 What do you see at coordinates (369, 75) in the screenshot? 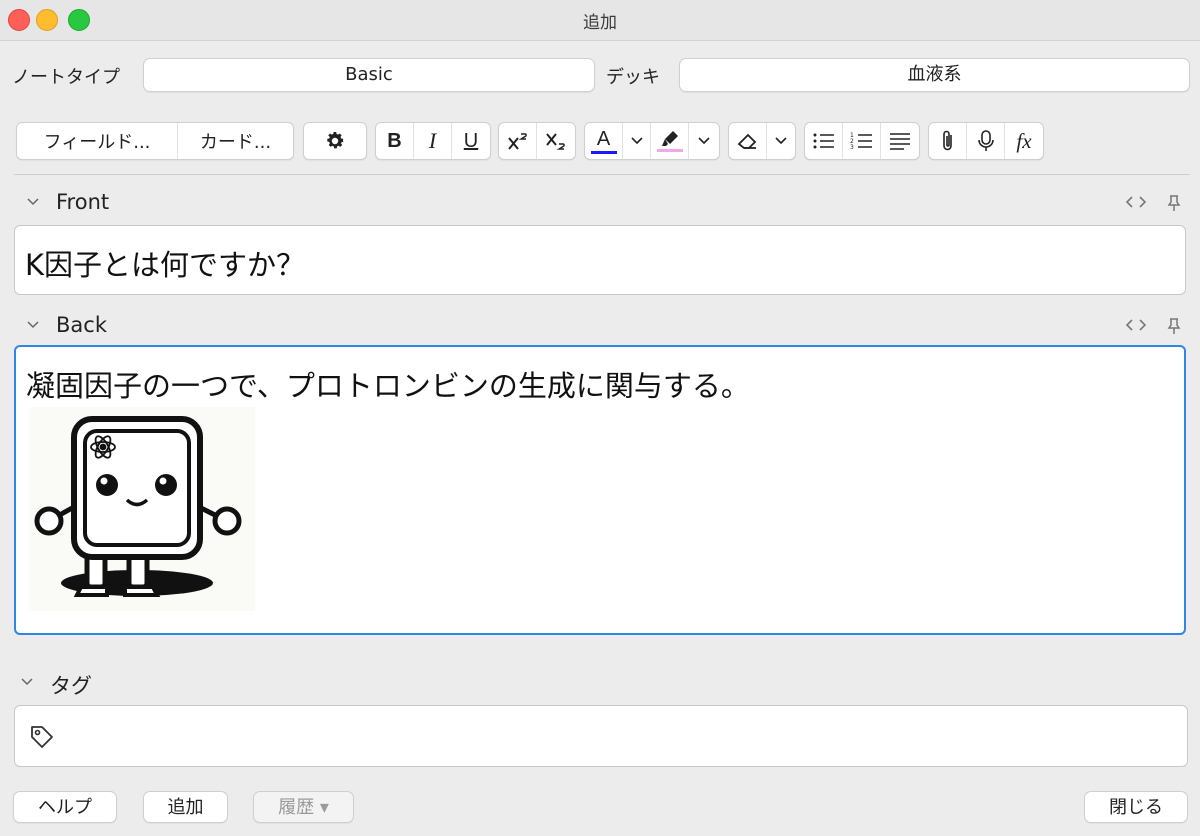
I see `notetype-selector: Basic` at bounding box center [369, 75].